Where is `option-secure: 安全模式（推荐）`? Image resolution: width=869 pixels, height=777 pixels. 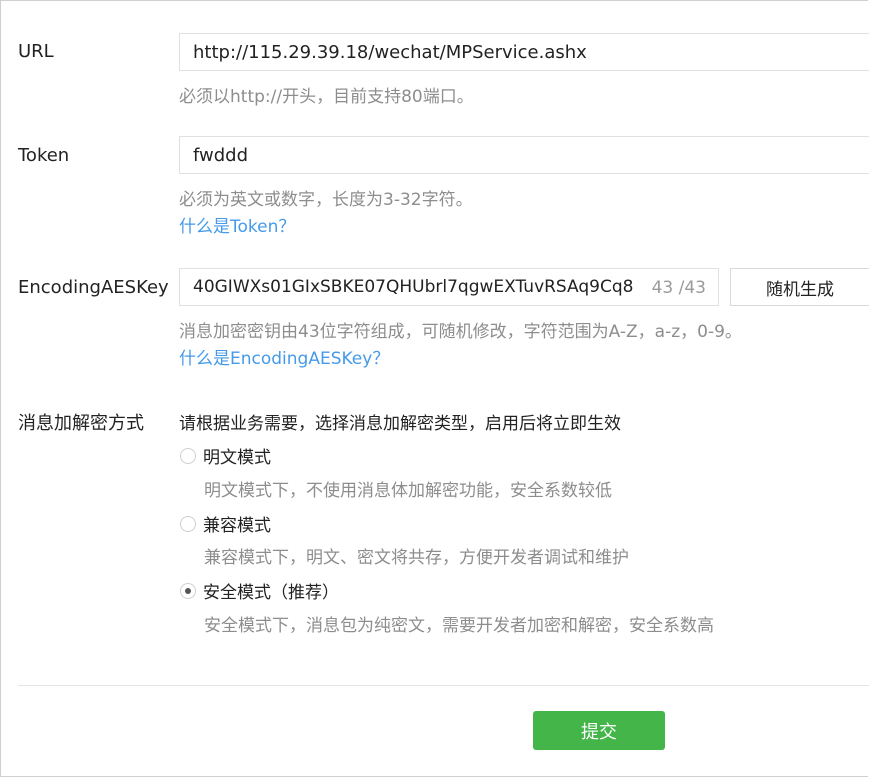 option-secure: 安全模式（推荐） is located at coordinates (259, 590).